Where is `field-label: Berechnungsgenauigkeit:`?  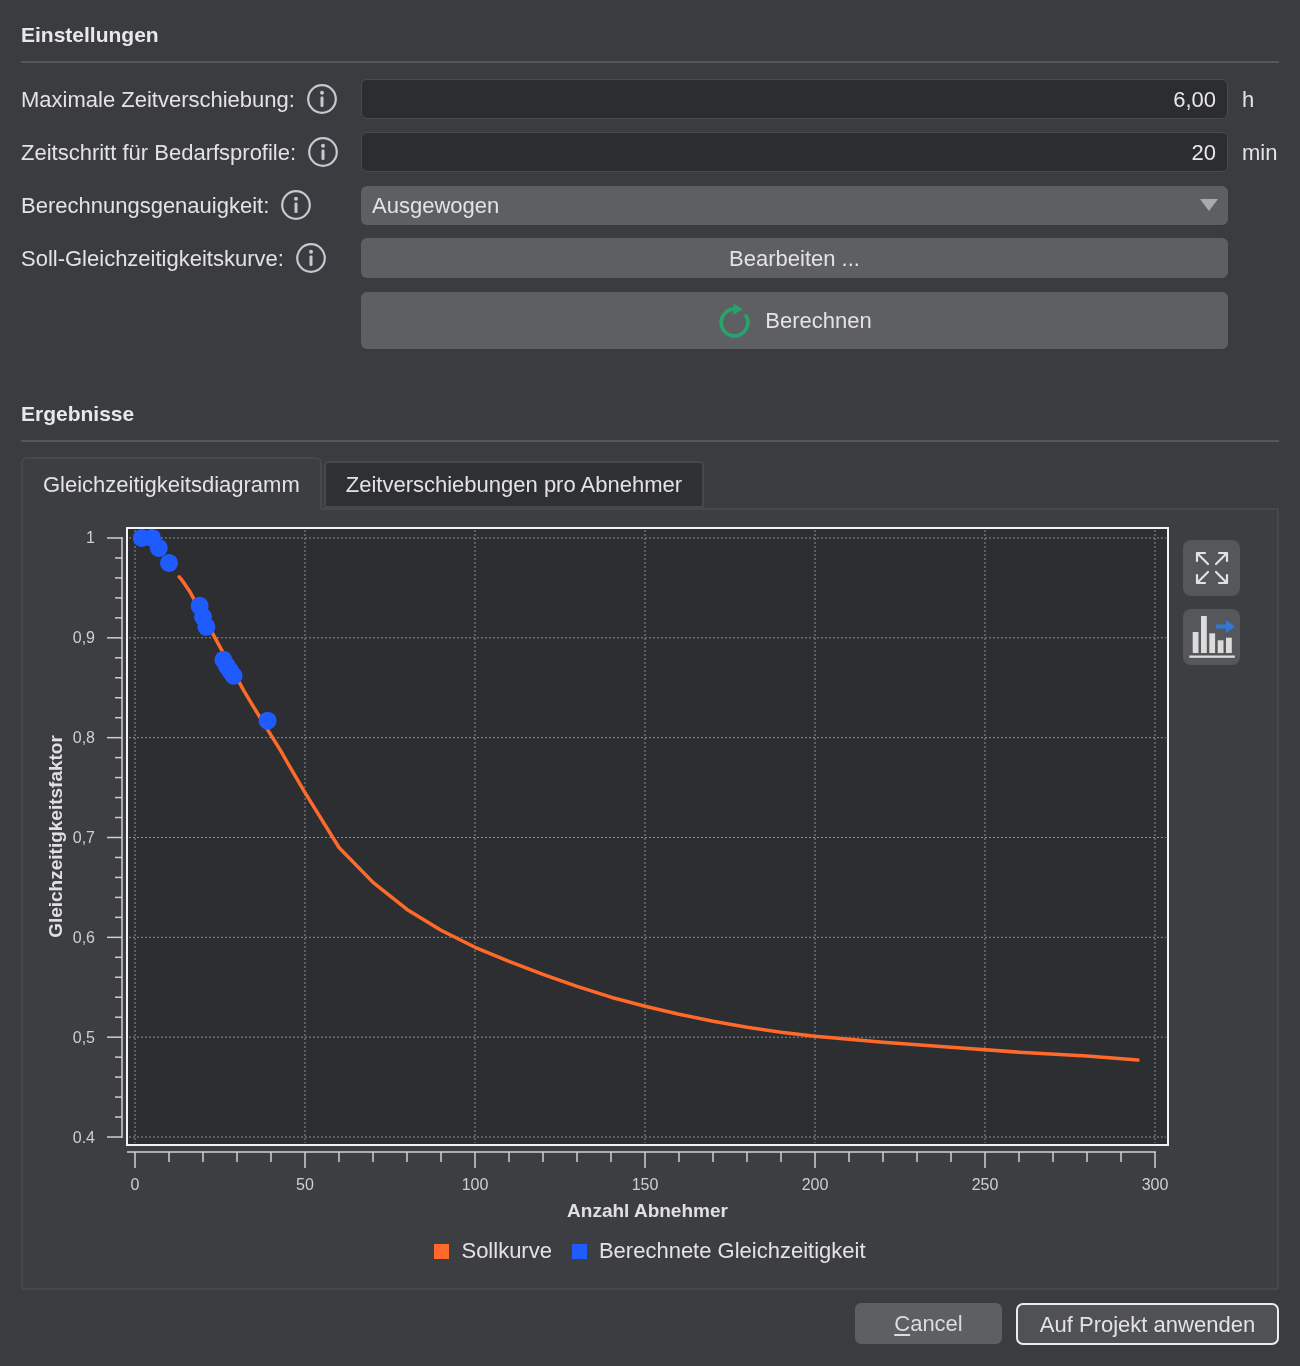 field-label: Berechnungsgenauigkeit: is located at coordinates (145, 205).